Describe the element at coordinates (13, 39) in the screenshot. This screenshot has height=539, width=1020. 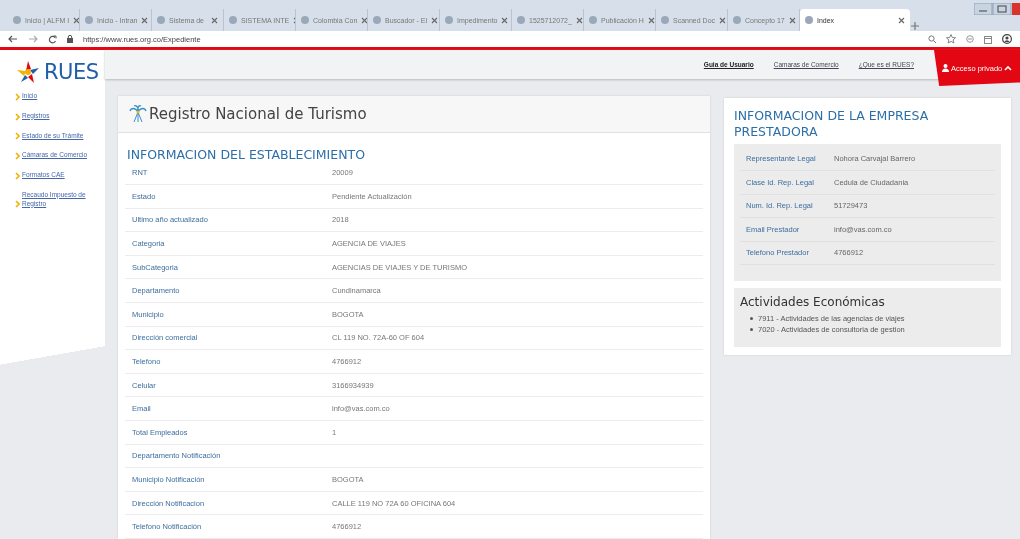
I see `back-icon` at that location.